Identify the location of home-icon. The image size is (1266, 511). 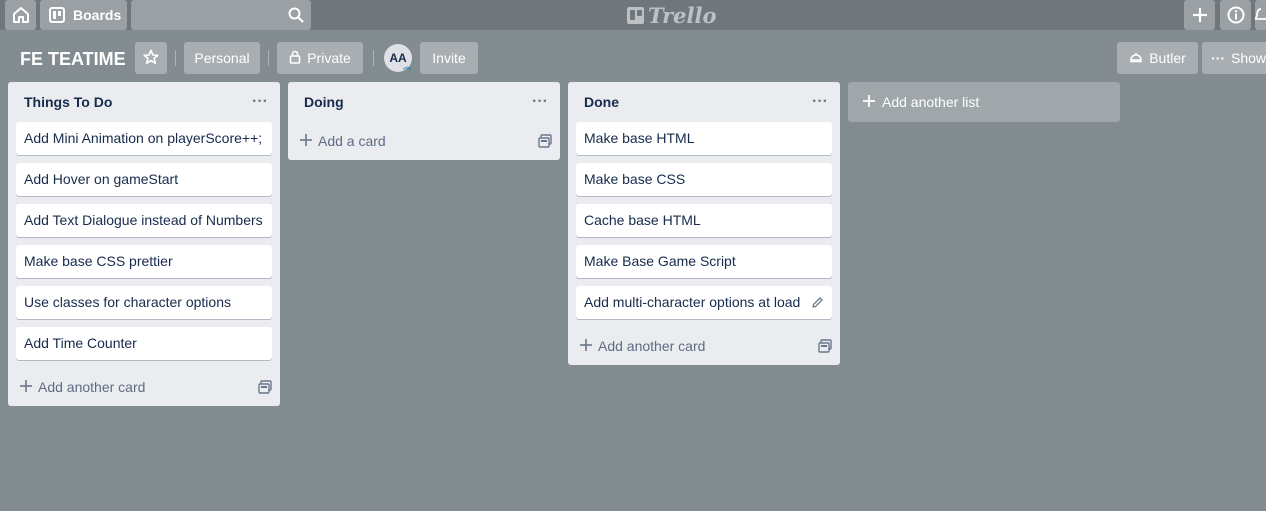
(21, 15).